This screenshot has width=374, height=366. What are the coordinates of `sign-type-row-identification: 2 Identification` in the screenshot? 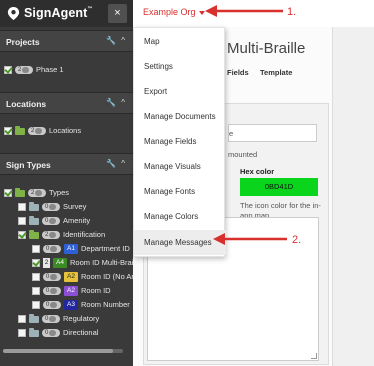 It's located at (62, 235).